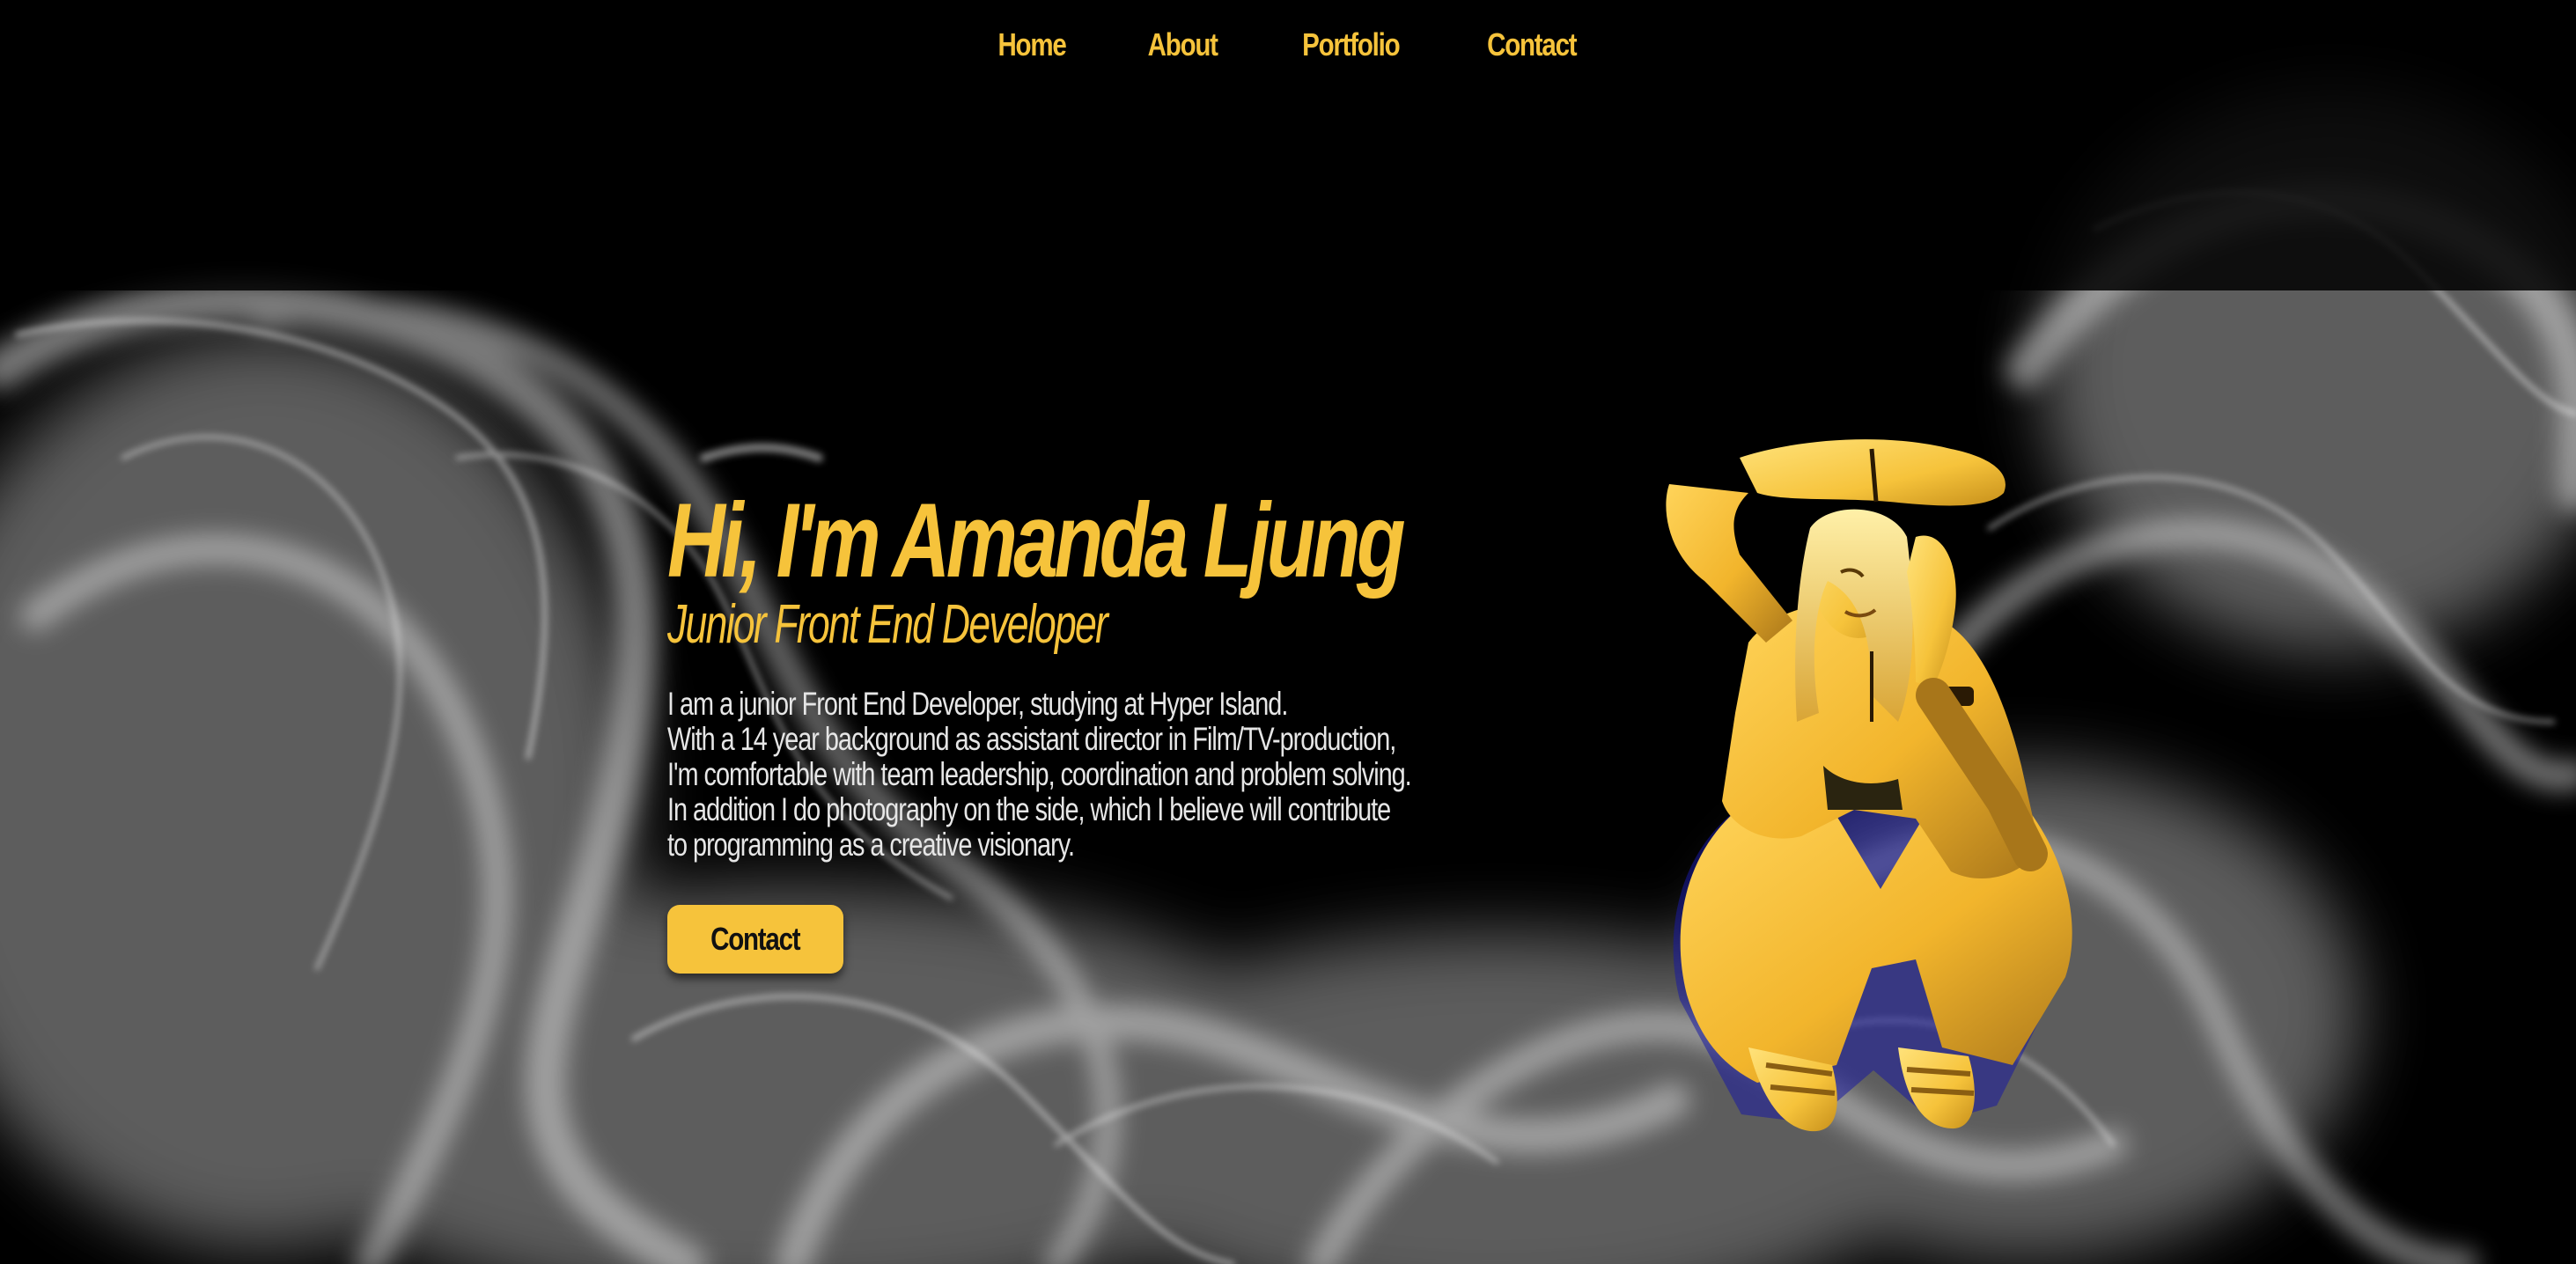 Image resolution: width=2576 pixels, height=1264 pixels. What do you see at coordinates (1532, 45) in the screenshot?
I see `nav-link-contact: Contact` at bounding box center [1532, 45].